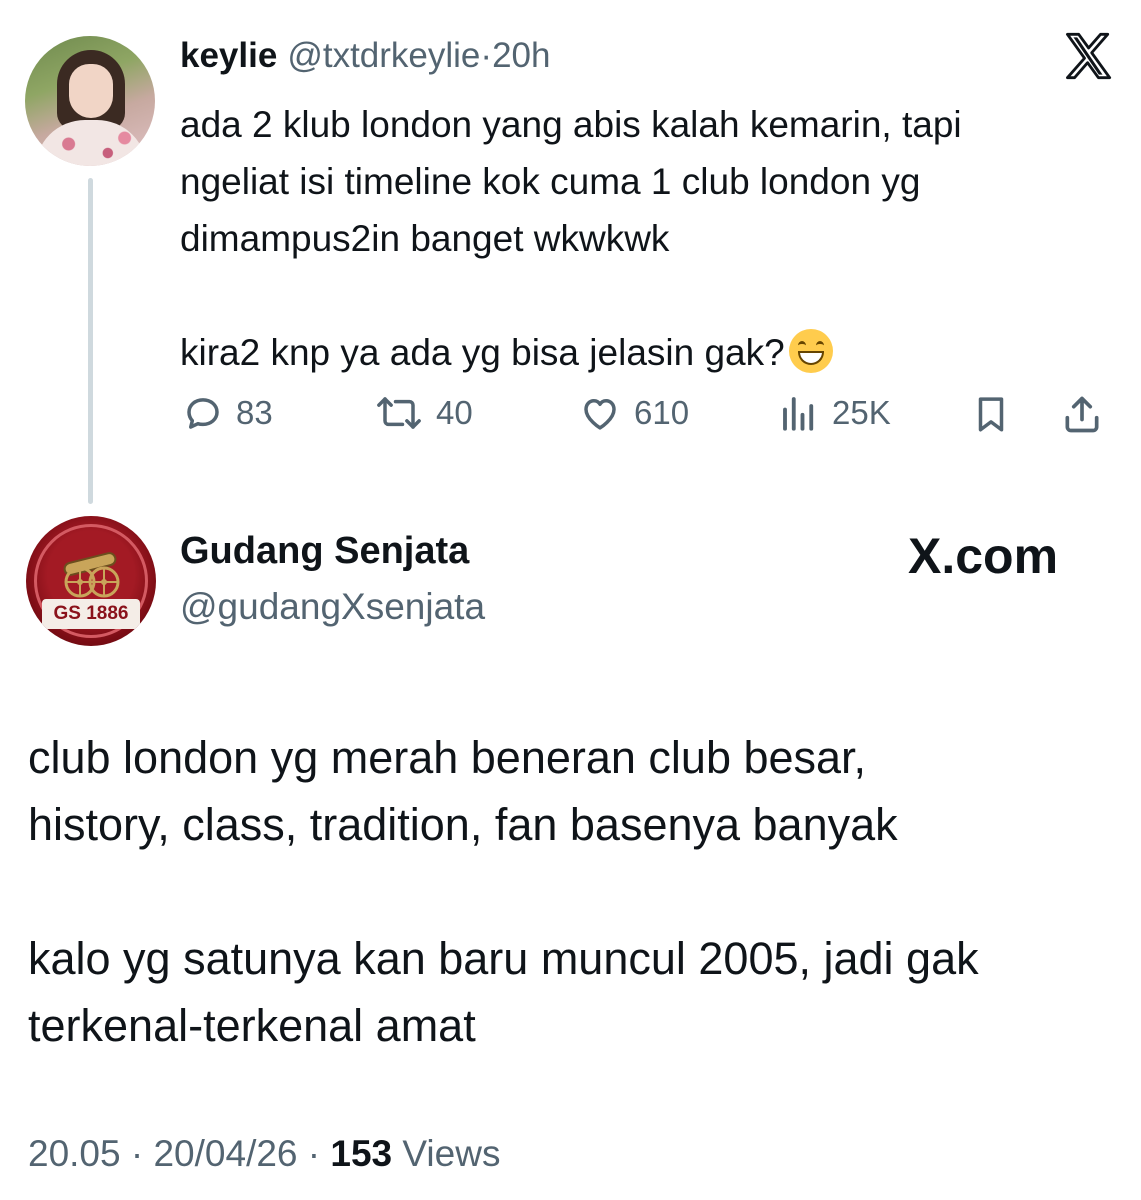  I want to click on tweet1-display-name: keylie, so click(228, 56).